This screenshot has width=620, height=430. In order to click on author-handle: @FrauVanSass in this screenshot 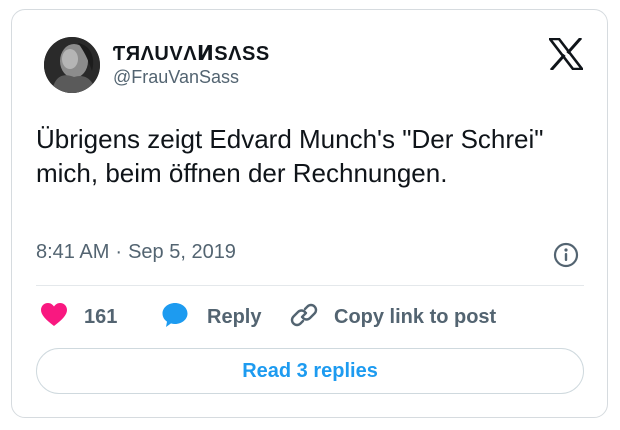, I will do `click(176, 77)`.